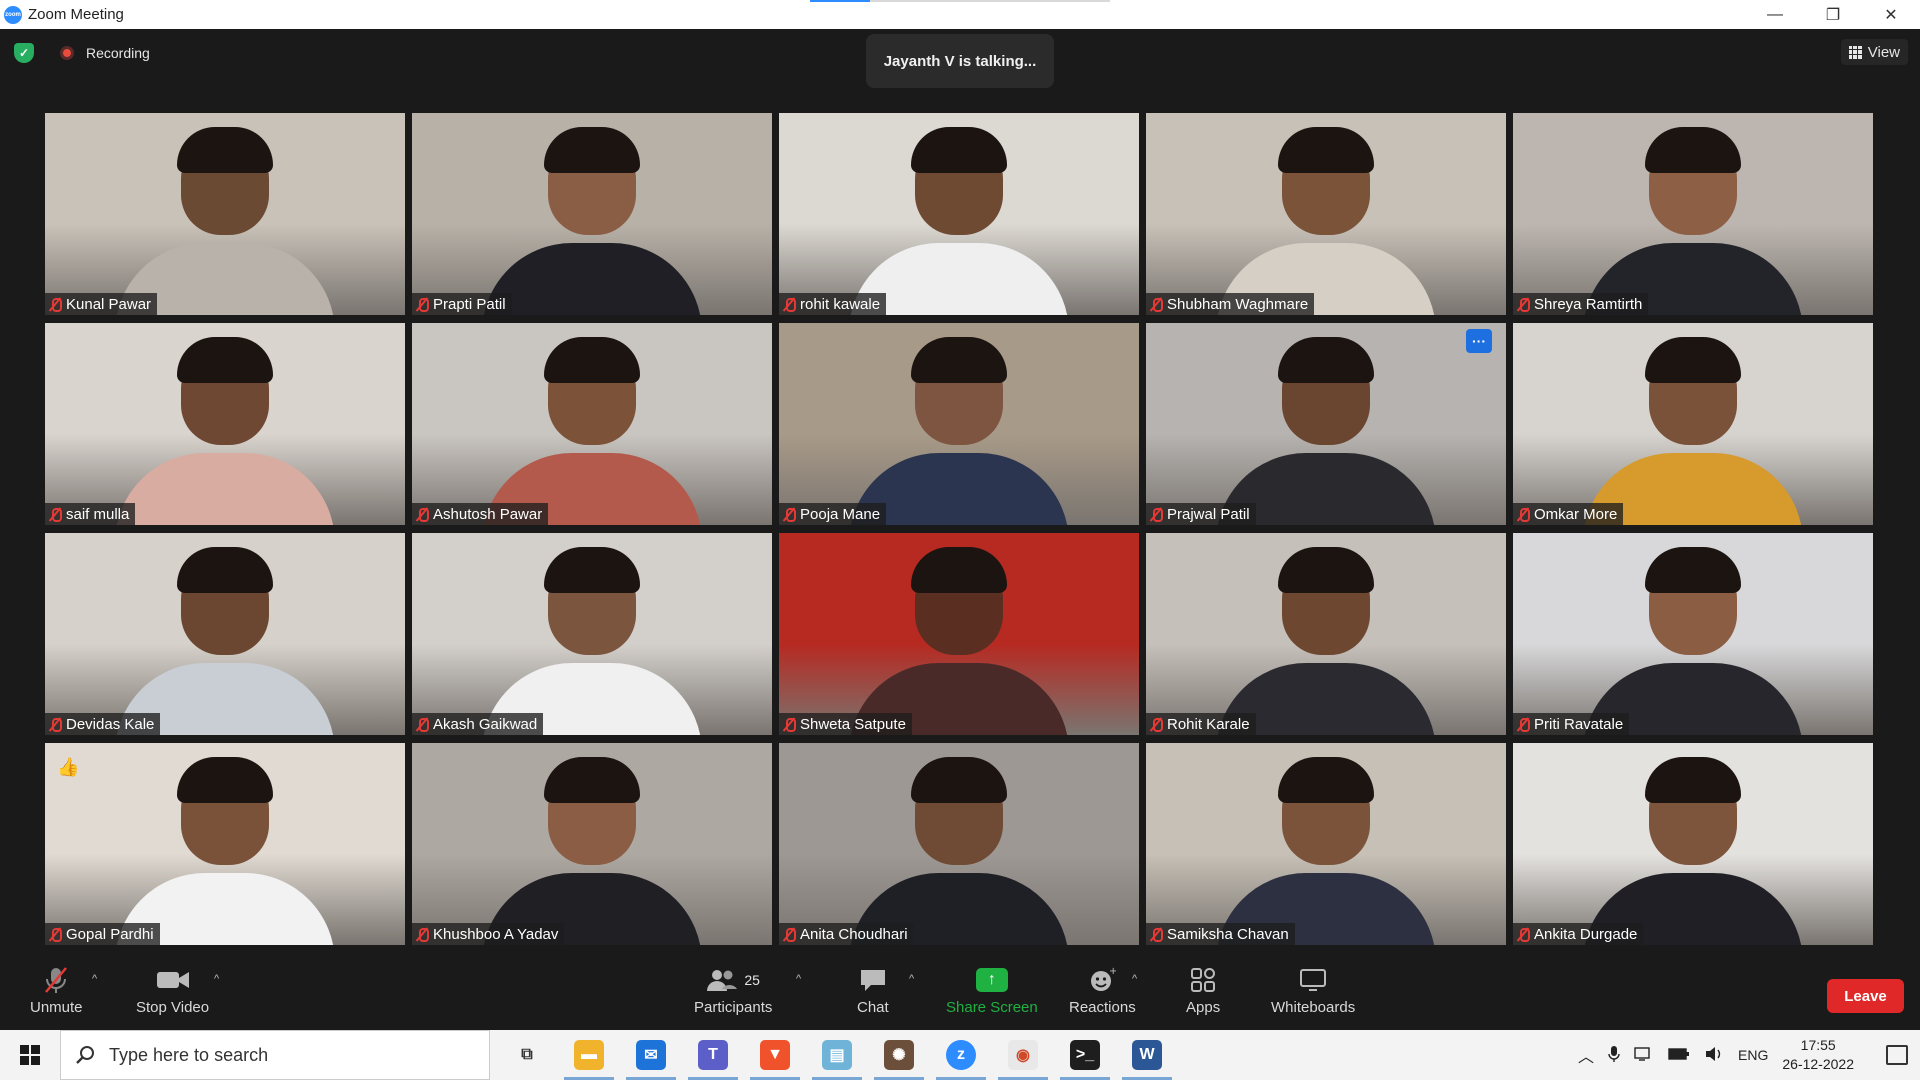 The image size is (1920, 1080). I want to click on participant-name-bar: Prajwal Patil, so click(1201, 514).